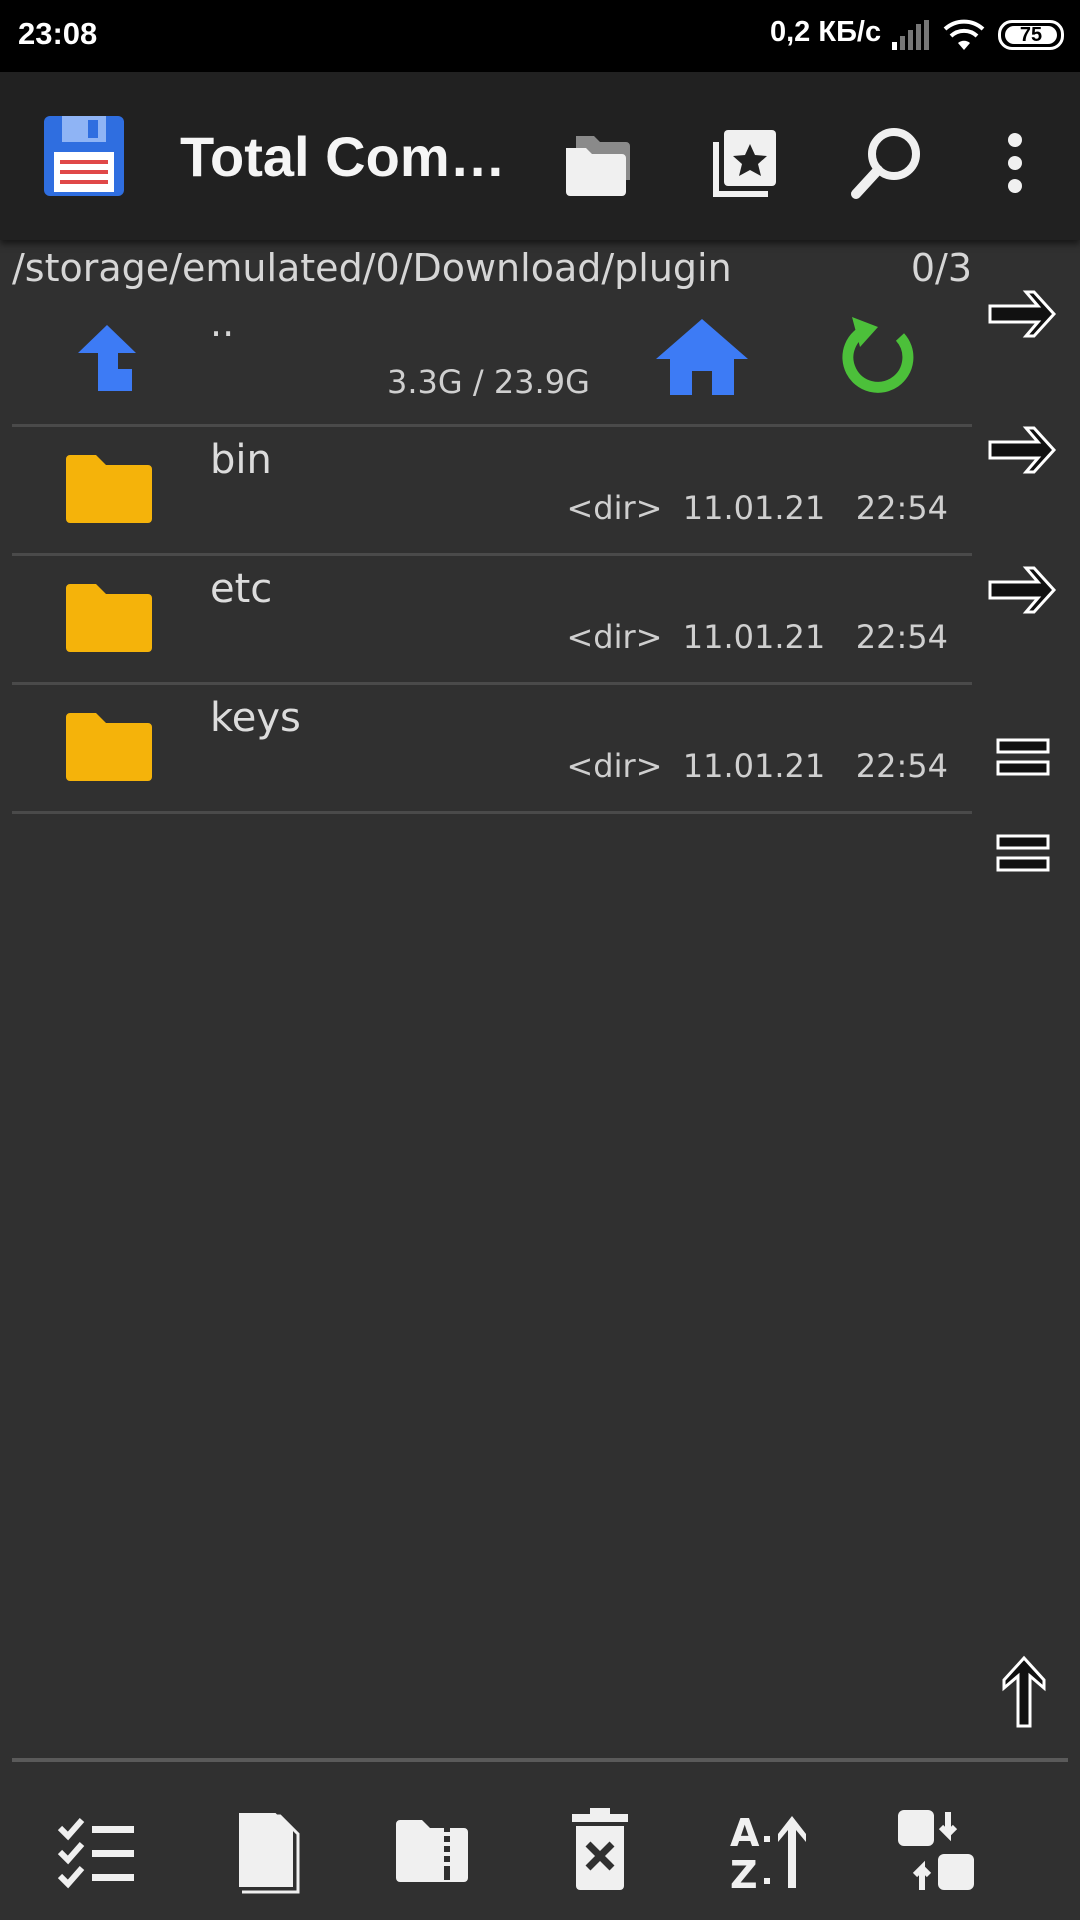 The height and width of the screenshot is (1920, 1080). Describe the element at coordinates (702, 356) in the screenshot. I see `home-icon` at that location.